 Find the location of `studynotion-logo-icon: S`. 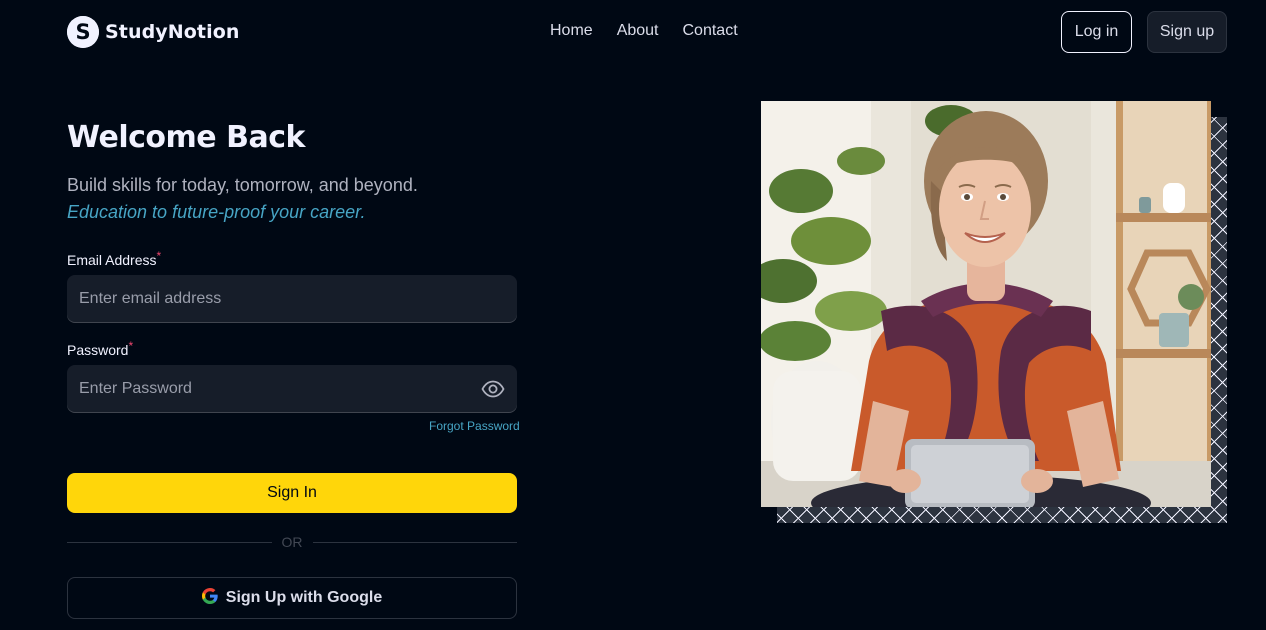

studynotion-logo-icon: S is located at coordinates (83, 32).